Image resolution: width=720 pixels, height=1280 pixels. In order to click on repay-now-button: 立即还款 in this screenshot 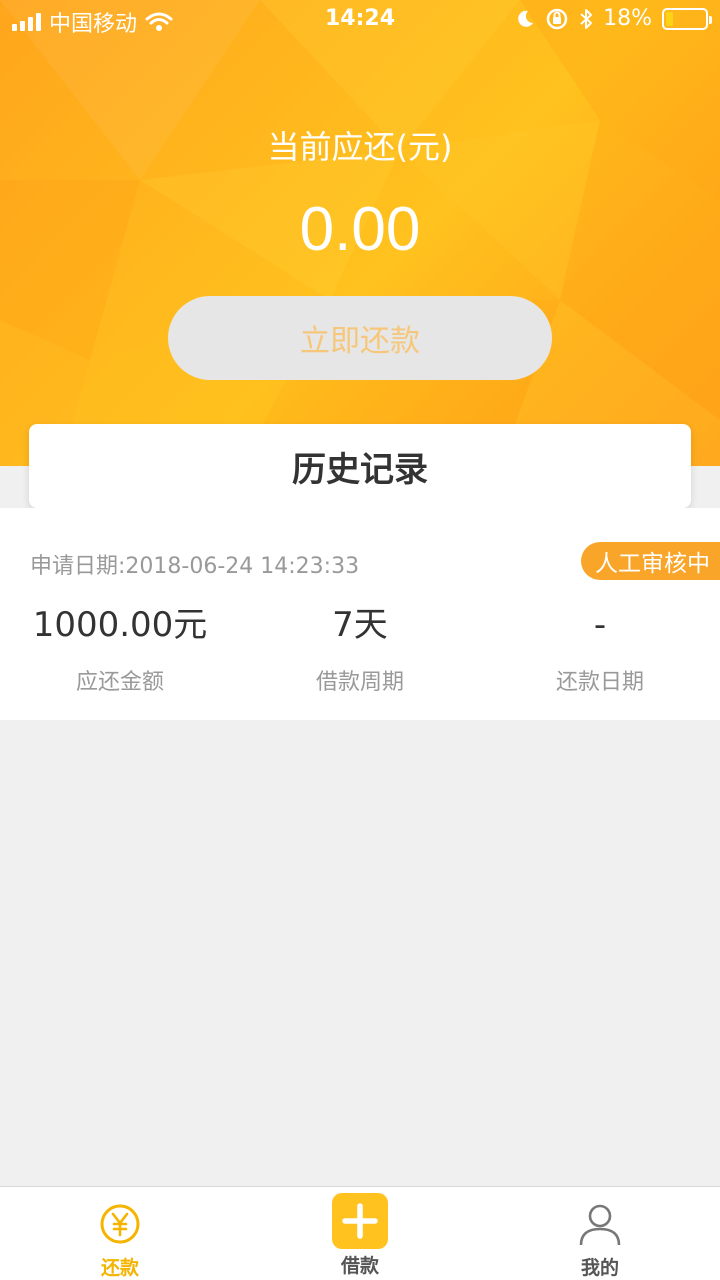, I will do `click(360, 338)`.